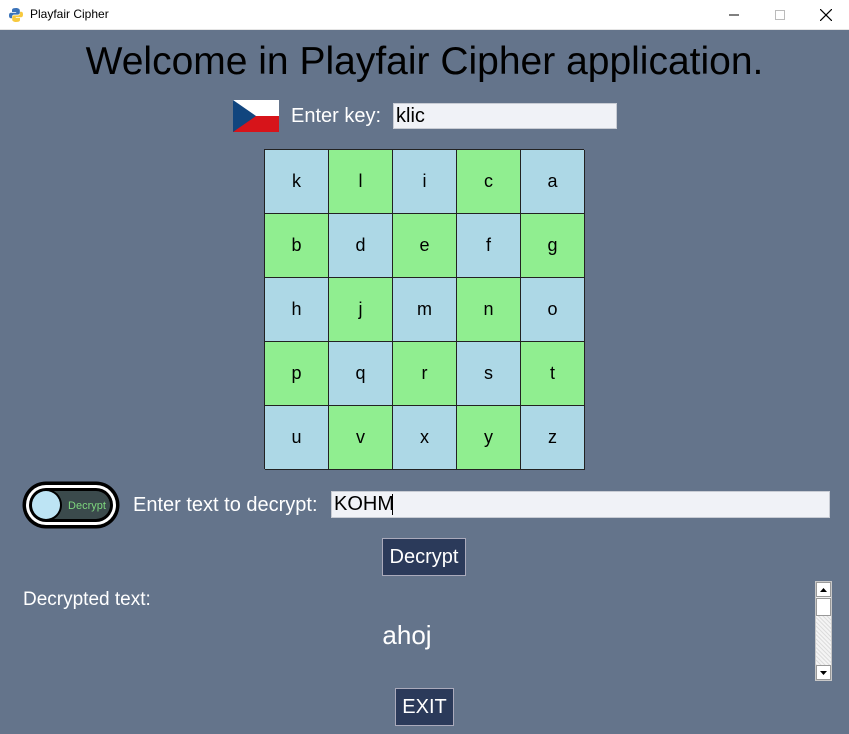  What do you see at coordinates (553, 182) in the screenshot?
I see `grid-cell: a` at bounding box center [553, 182].